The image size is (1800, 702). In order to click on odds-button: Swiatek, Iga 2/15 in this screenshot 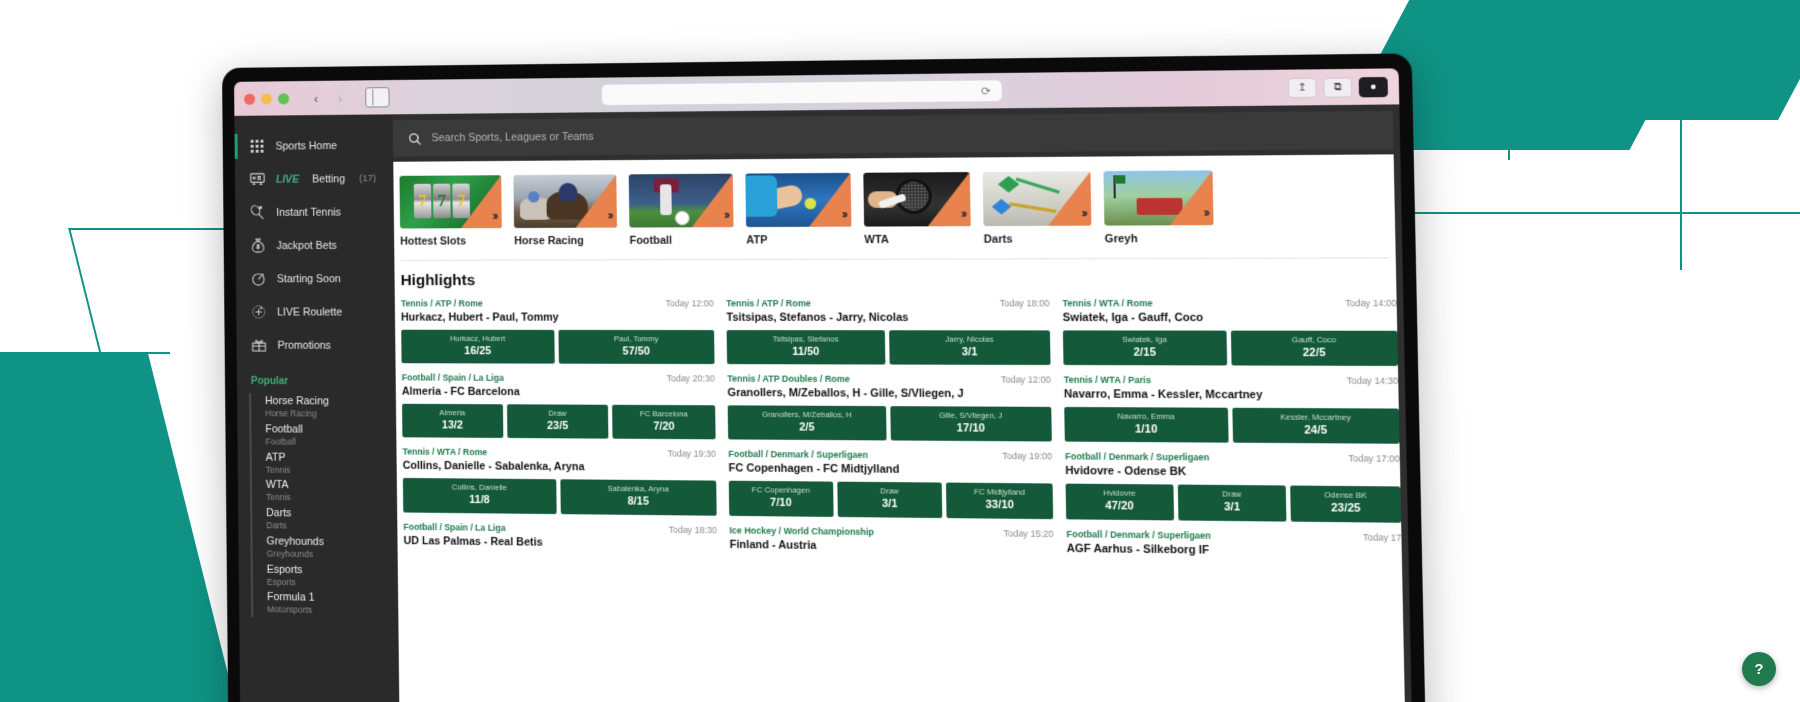, I will do `click(1145, 348)`.